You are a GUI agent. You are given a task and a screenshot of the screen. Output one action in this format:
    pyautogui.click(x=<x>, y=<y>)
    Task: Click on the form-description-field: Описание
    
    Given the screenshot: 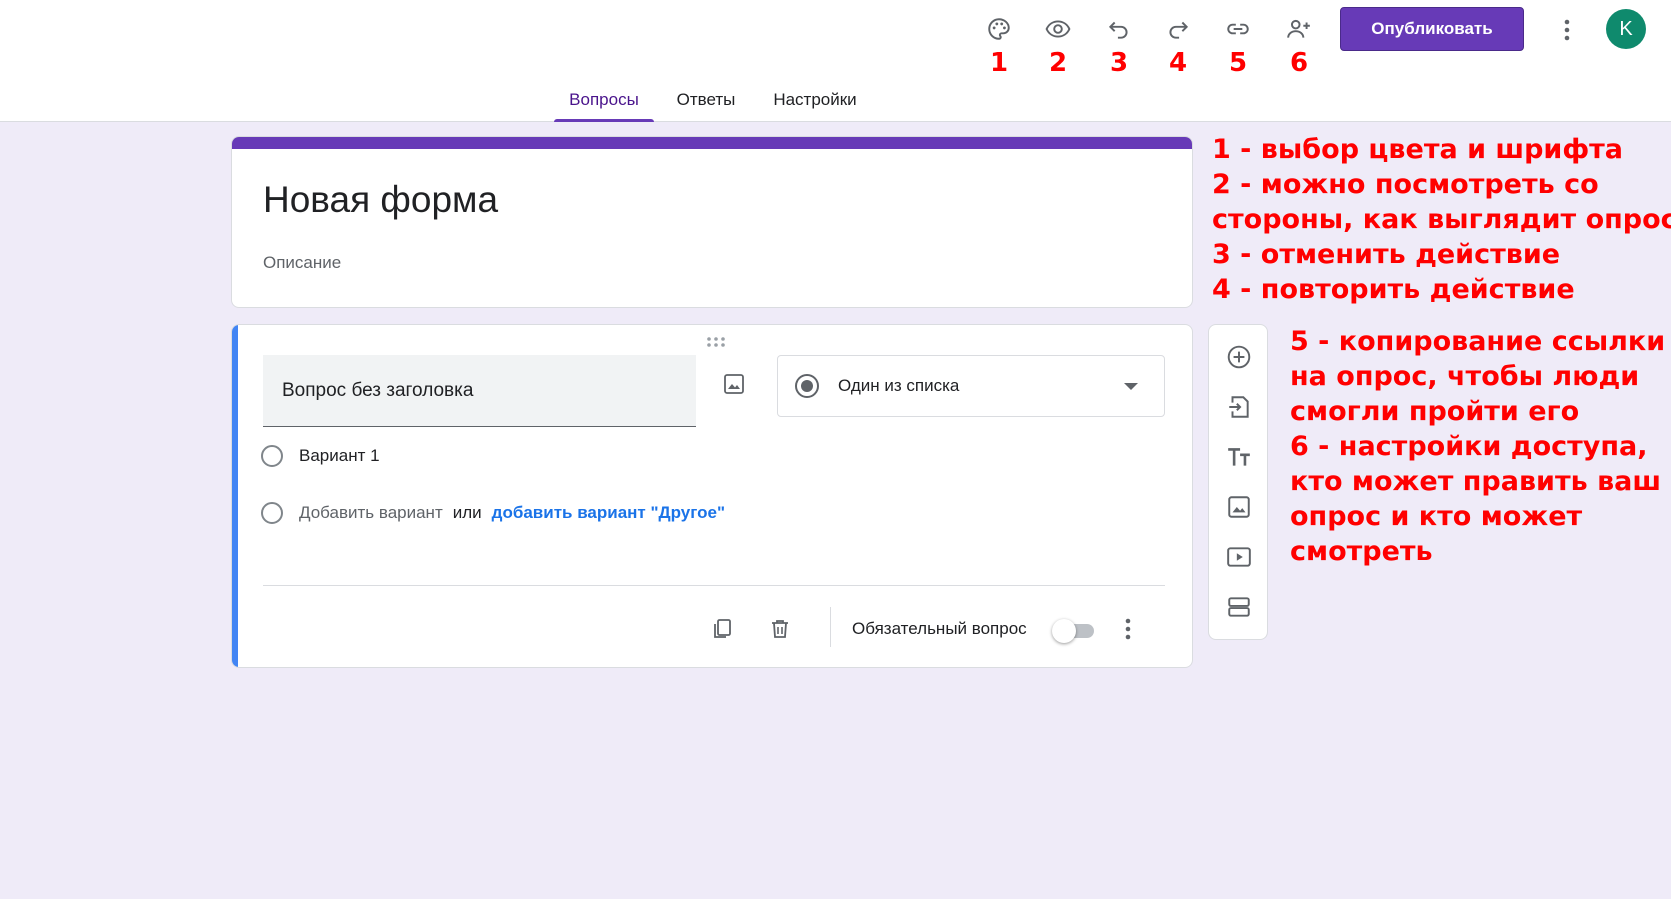 What is the action you would take?
    pyautogui.click(x=302, y=263)
    